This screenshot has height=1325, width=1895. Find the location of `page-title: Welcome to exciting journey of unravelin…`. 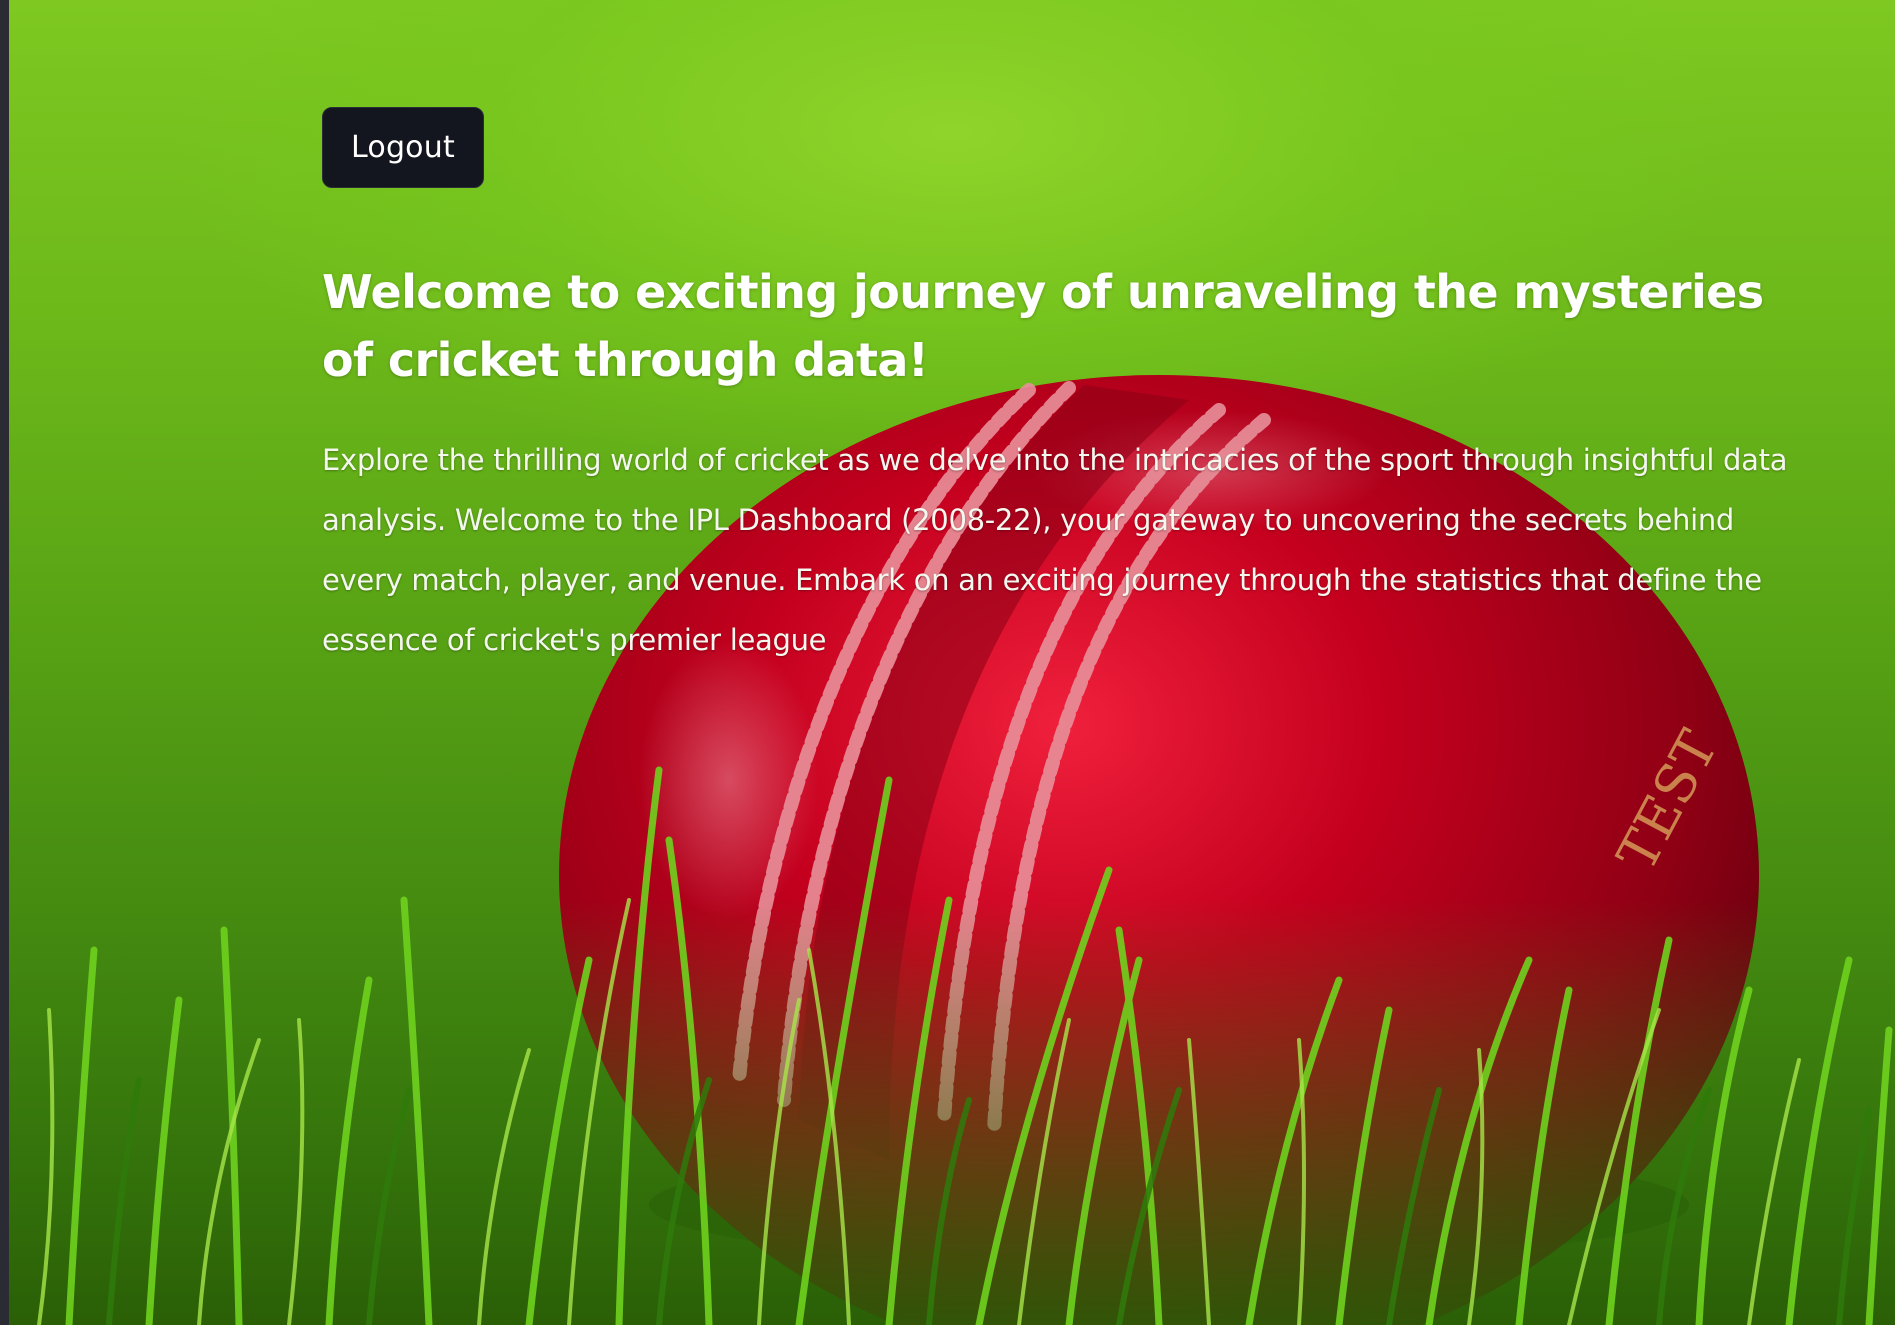

page-title: Welcome to exciting journey of unravelin… is located at coordinates (1043, 326).